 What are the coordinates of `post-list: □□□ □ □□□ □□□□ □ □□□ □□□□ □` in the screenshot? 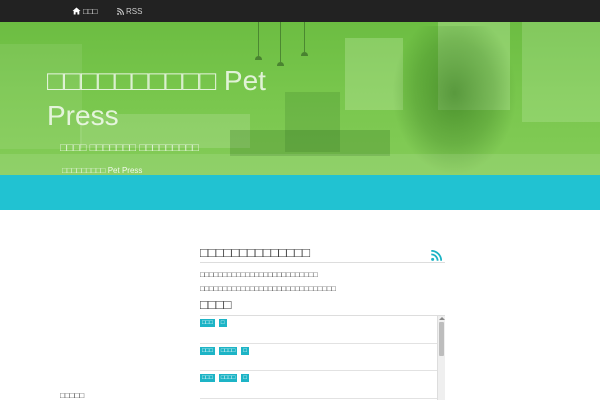 It's located at (322, 357).